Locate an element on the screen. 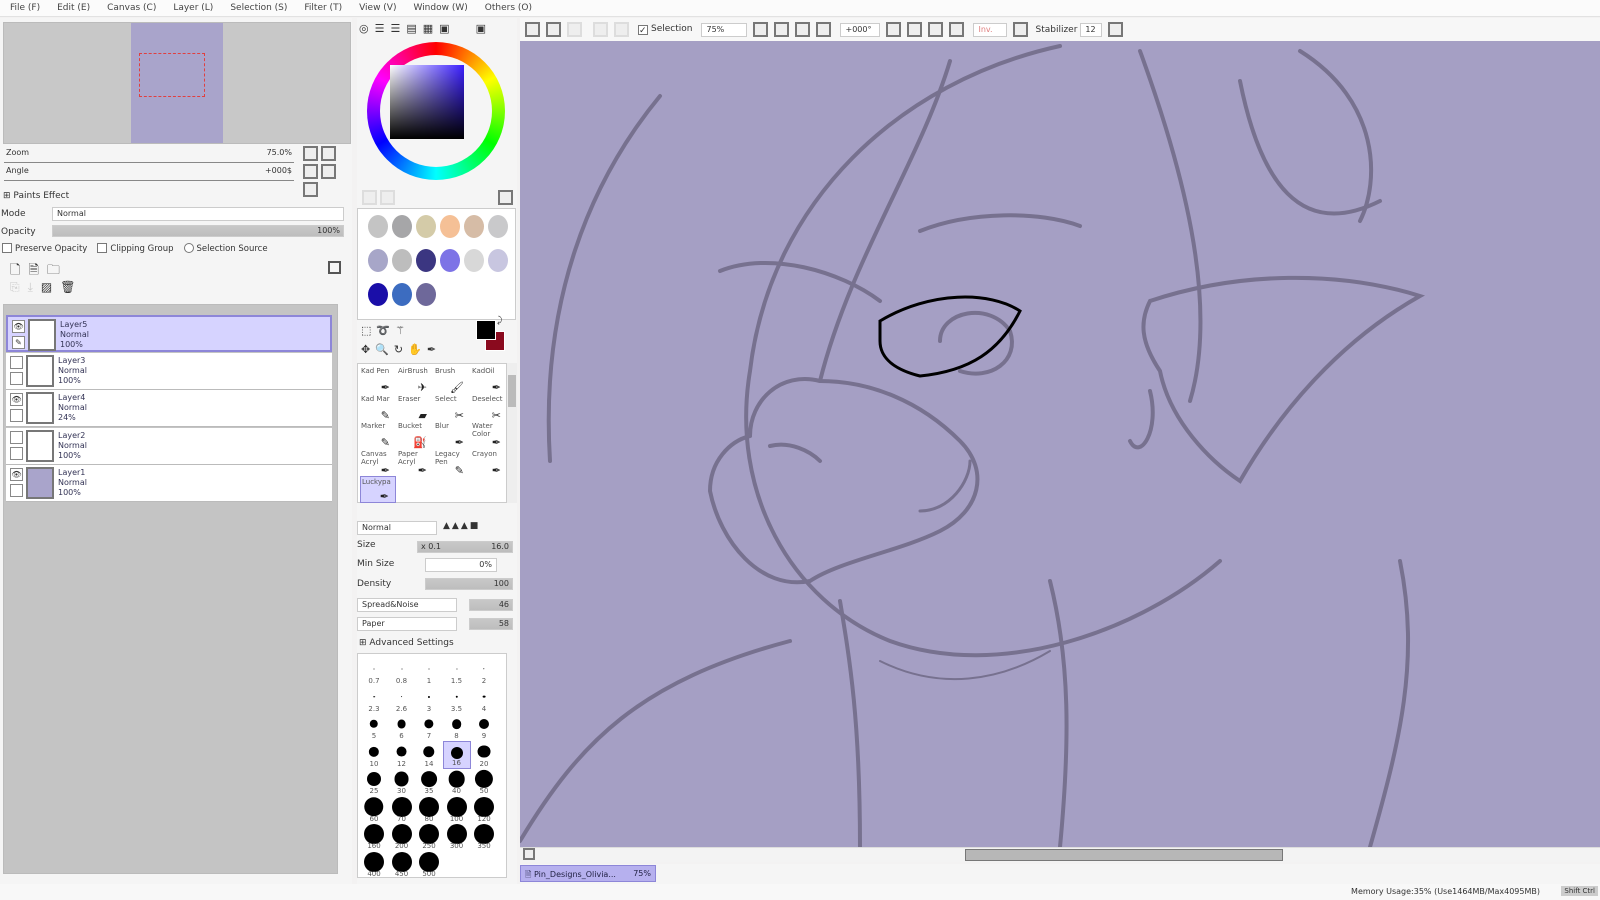 This screenshot has width=1600, height=900. menu-item: Canvas (C) is located at coordinates (136, 8).